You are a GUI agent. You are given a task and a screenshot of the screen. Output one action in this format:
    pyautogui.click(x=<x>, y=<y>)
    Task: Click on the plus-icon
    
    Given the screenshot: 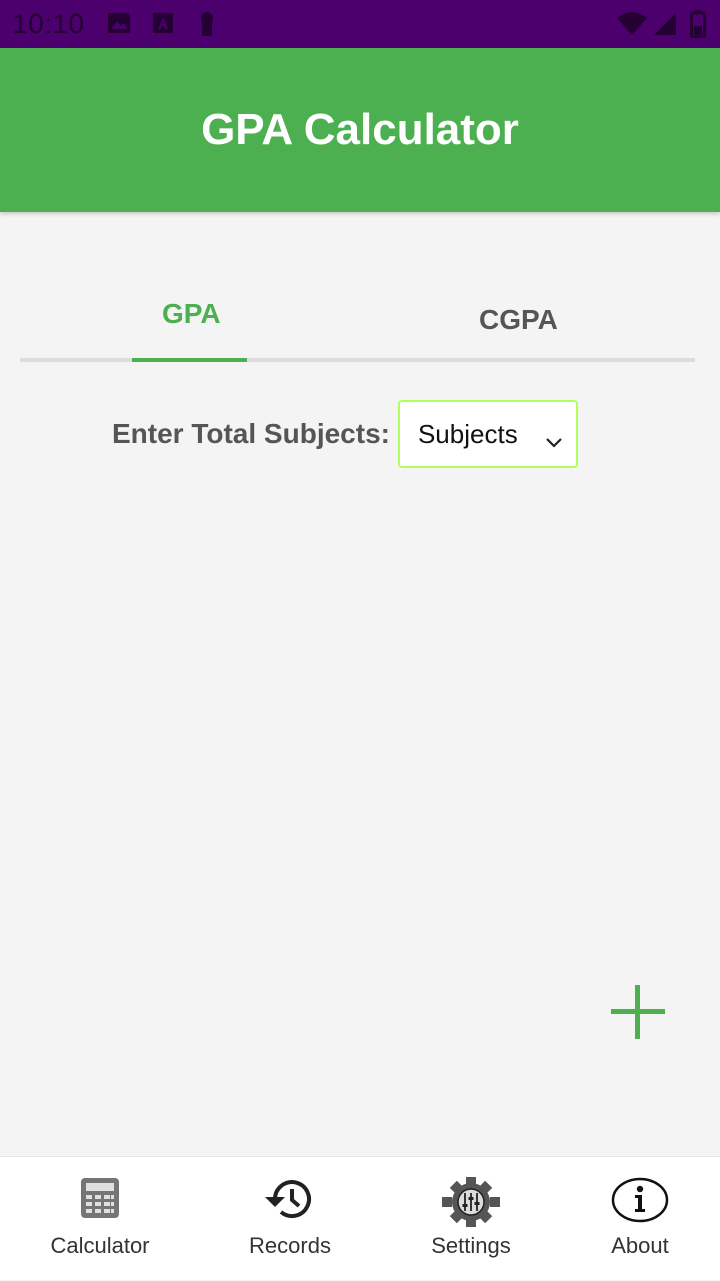 What is the action you would take?
    pyautogui.click(x=638, y=1012)
    